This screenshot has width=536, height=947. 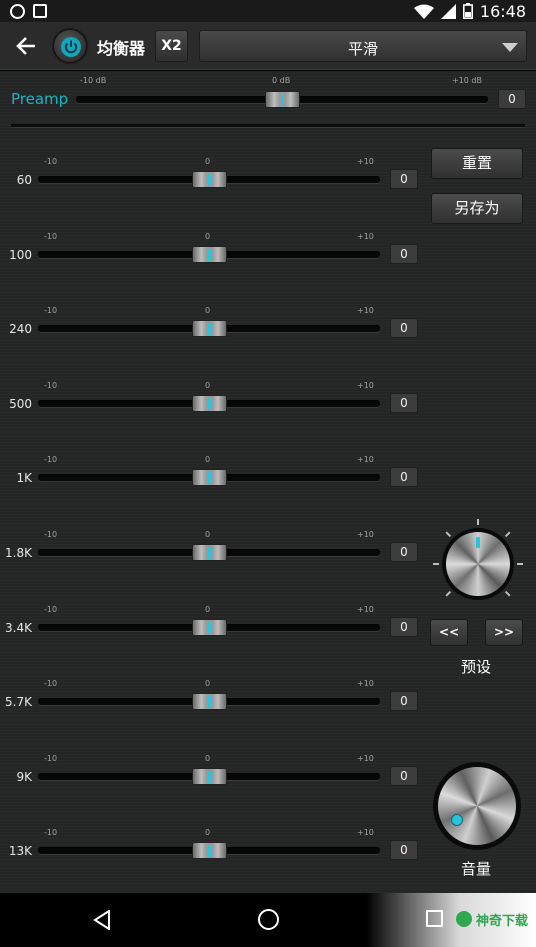 I want to click on reset-button: 重置, so click(x=477, y=163).